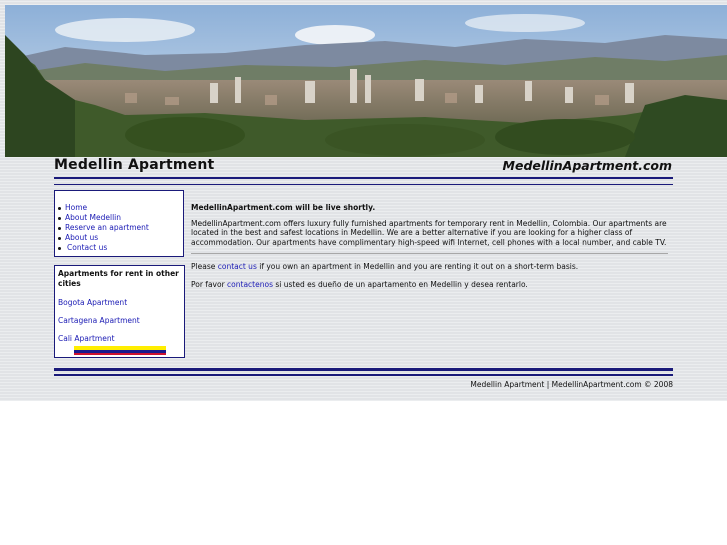 The image size is (727, 545). I want to click on nav-link-contact-us: Contact us, so click(87, 248).